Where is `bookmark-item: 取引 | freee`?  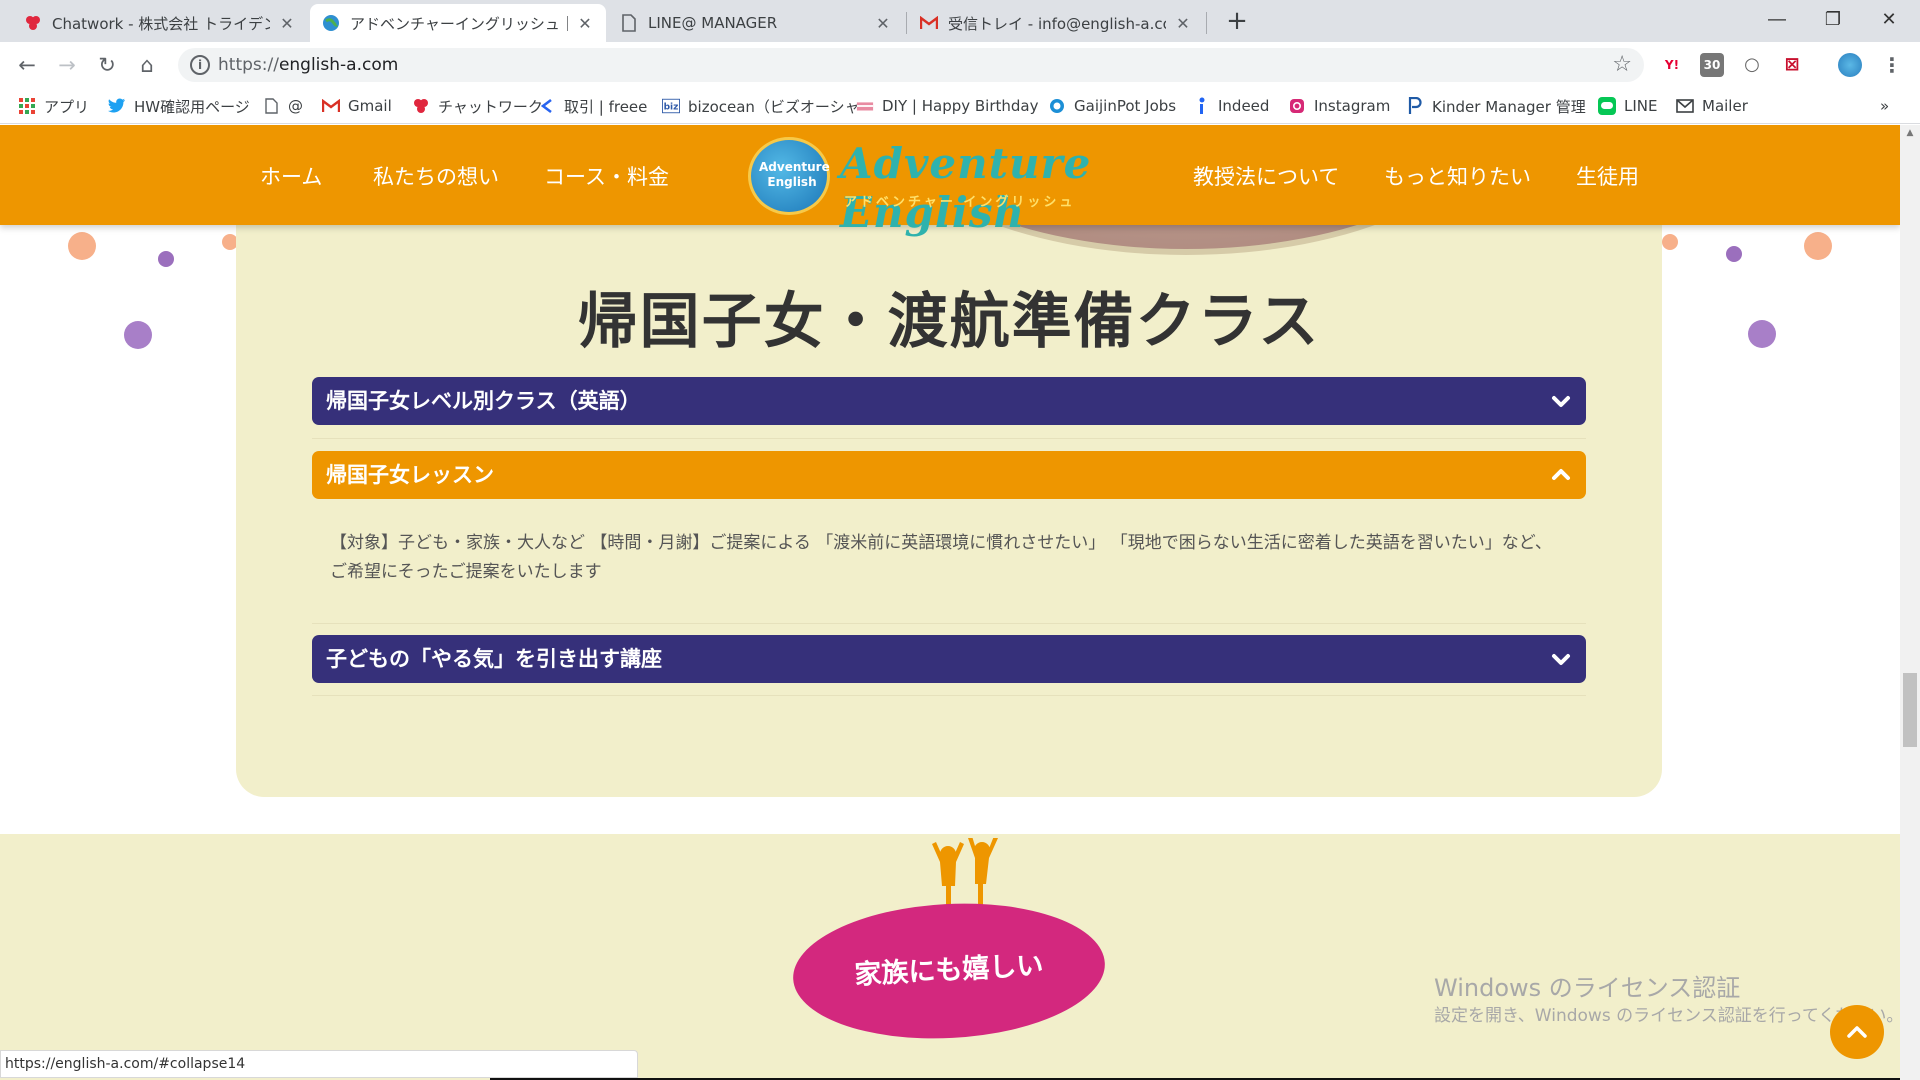
bookmark-item: 取引 | freee is located at coordinates (592, 106).